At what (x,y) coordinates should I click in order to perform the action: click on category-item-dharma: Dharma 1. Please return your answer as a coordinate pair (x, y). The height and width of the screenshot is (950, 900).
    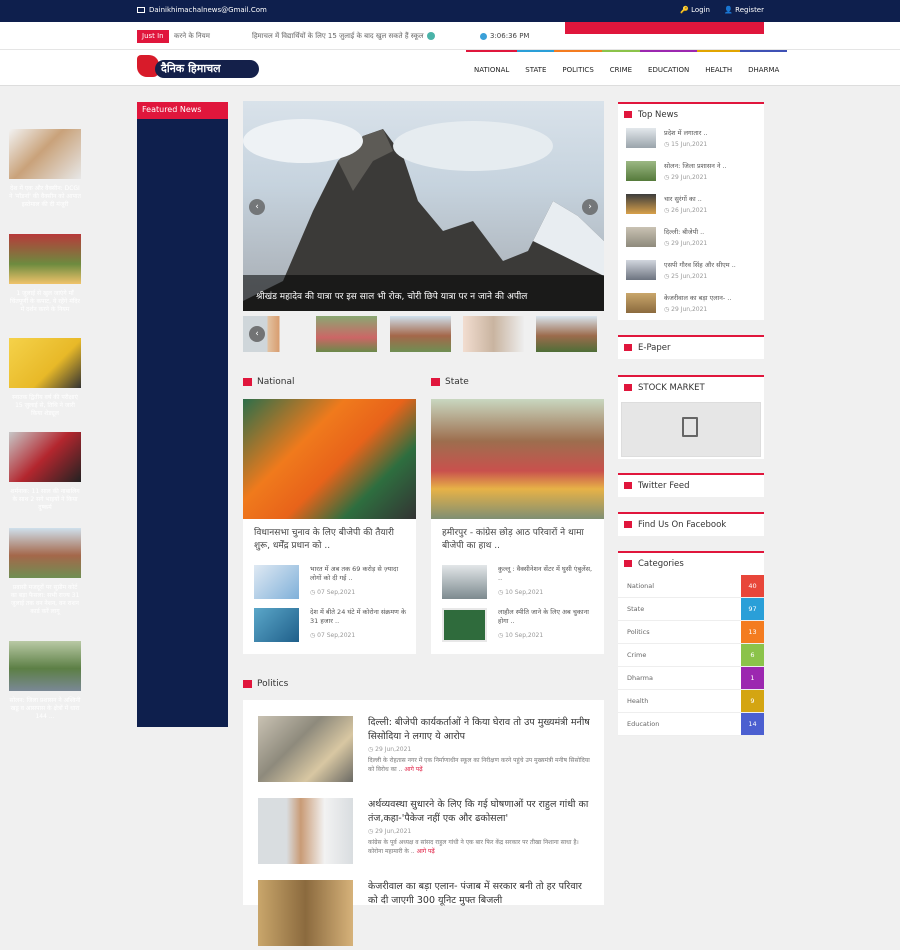
    Looking at the image, I should click on (691, 678).